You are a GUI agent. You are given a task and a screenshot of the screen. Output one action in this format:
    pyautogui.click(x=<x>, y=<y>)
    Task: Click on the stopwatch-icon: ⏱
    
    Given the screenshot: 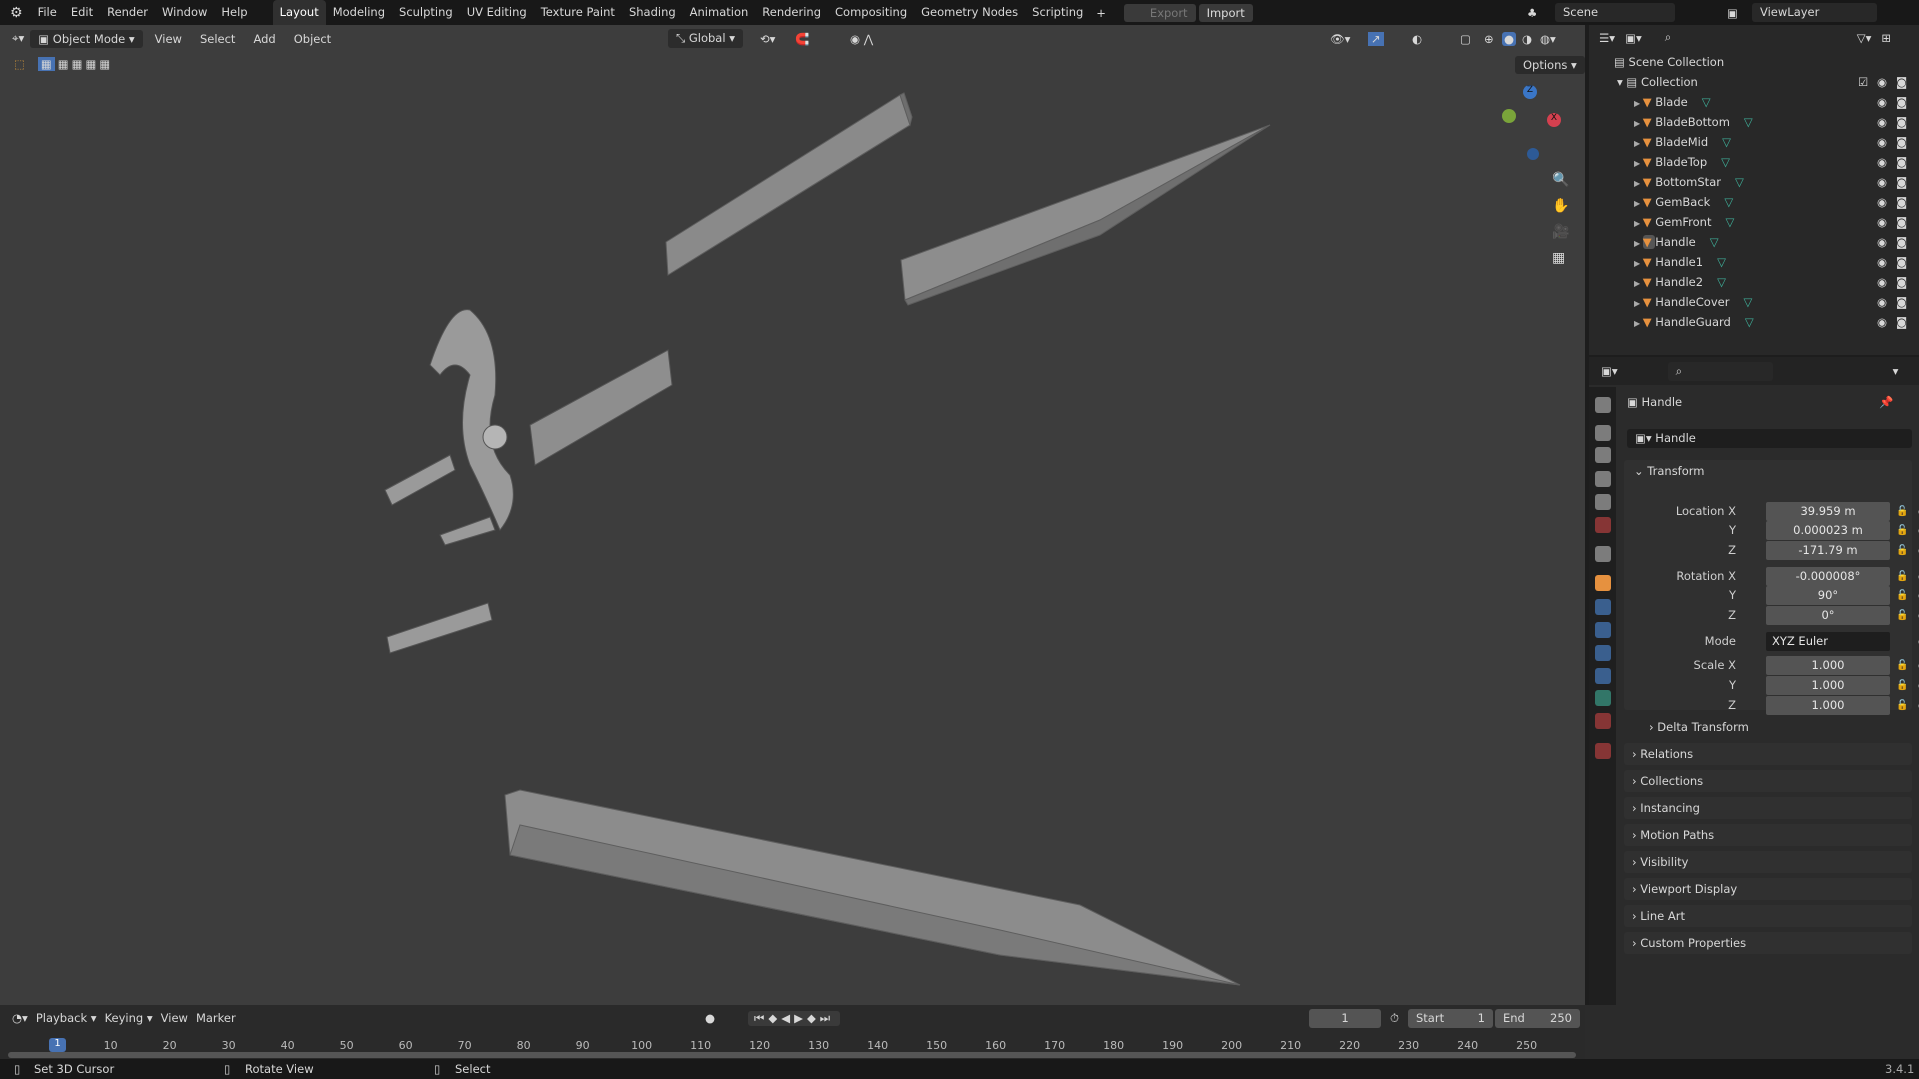 What is the action you would take?
    pyautogui.click(x=1394, y=1018)
    